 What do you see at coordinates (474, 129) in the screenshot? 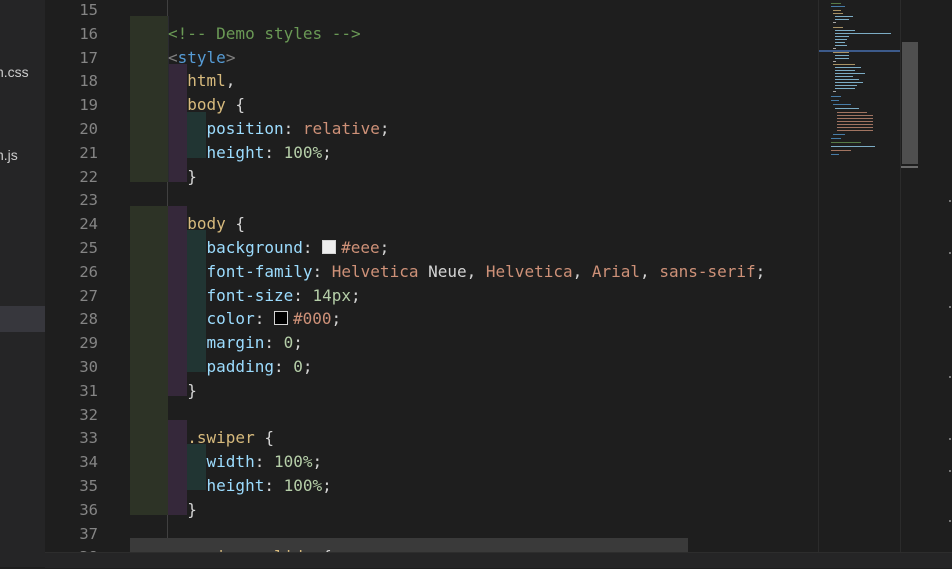
I see `code-line: position: relative;` at bounding box center [474, 129].